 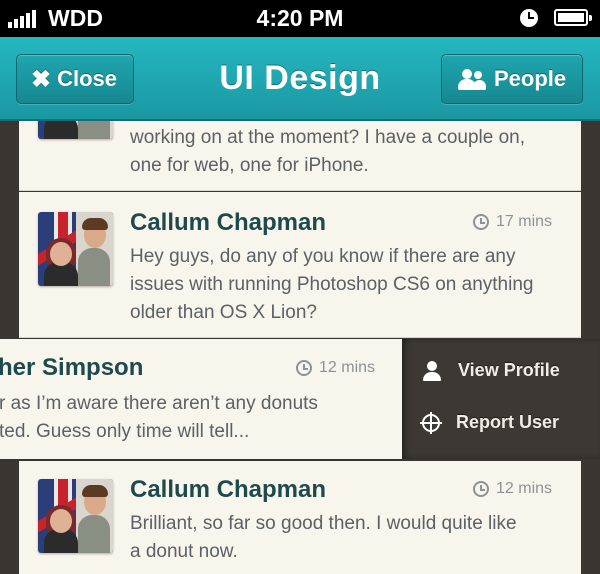 What do you see at coordinates (71, 368) in the screenshot?
I see `sender-name: her Simpson` at bounding box center [71, 368].